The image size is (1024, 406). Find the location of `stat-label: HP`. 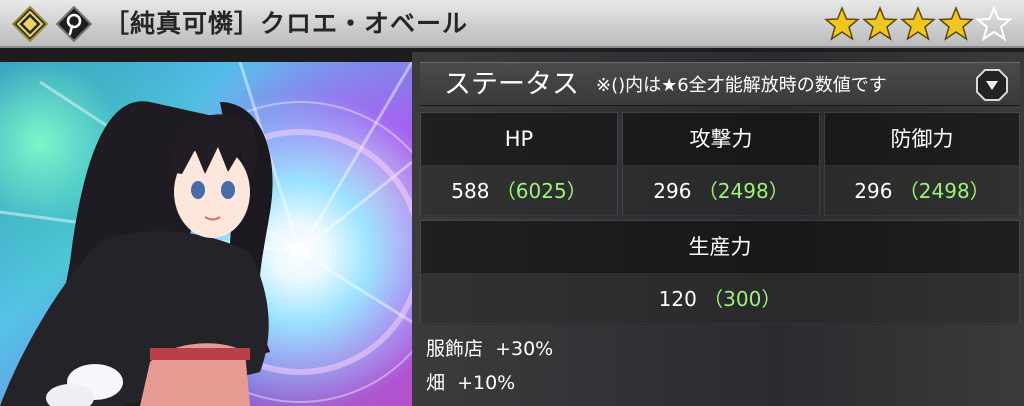

stat-label: HP is located at coordinates (519, 139).